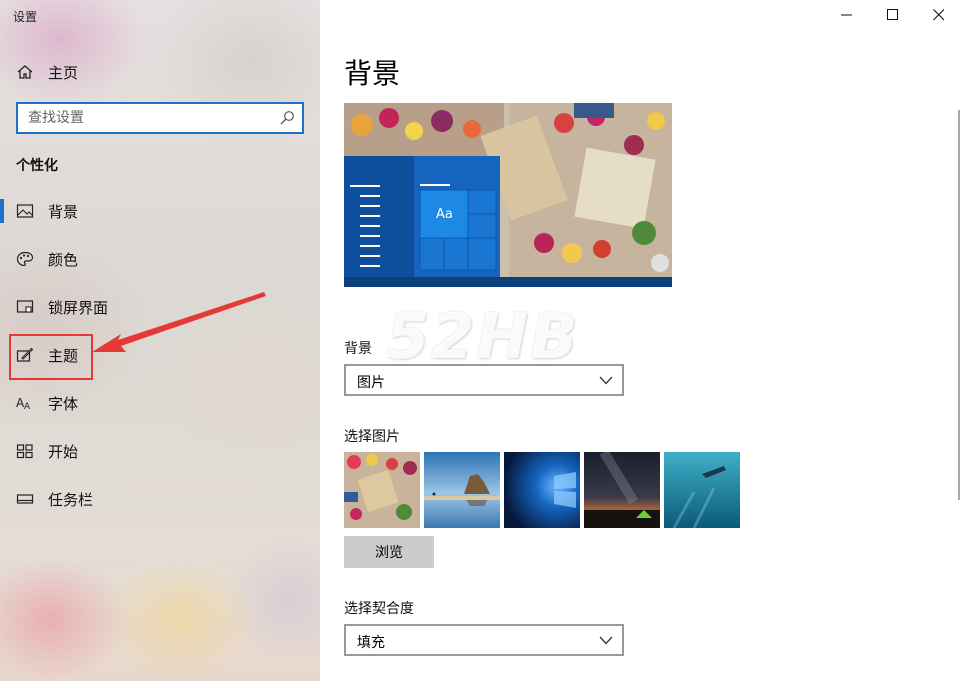 This screenshot has height=681, width=962. What do you see at coordinates (160, 499) in the screenshot?
I see `sidebar-item-taskbar: 任务栏` at bounding box center [160, 499].